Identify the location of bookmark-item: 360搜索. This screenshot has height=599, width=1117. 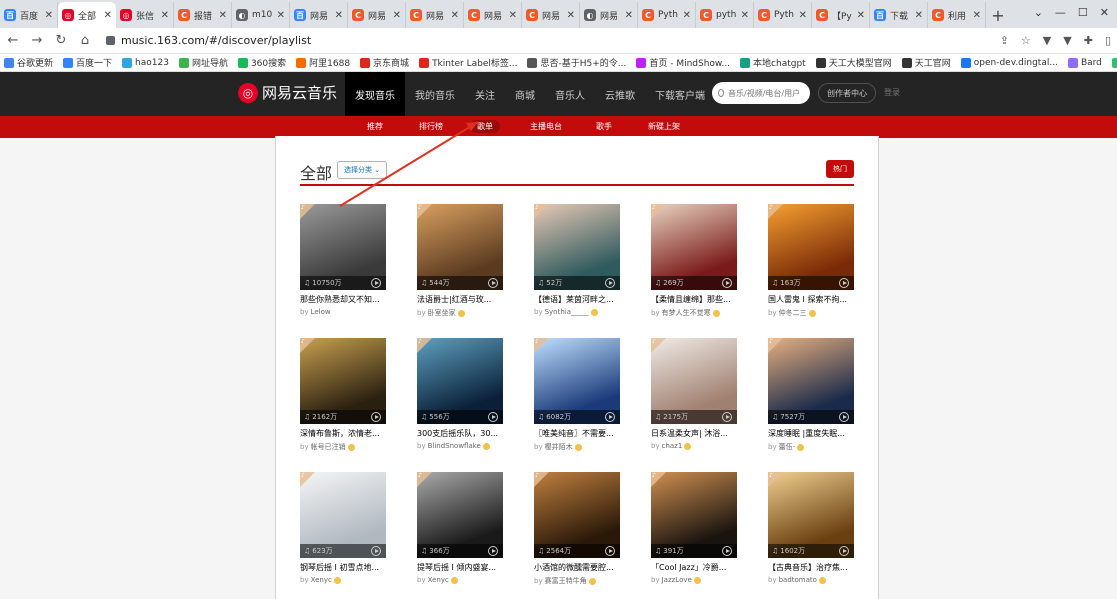
(261, 62).